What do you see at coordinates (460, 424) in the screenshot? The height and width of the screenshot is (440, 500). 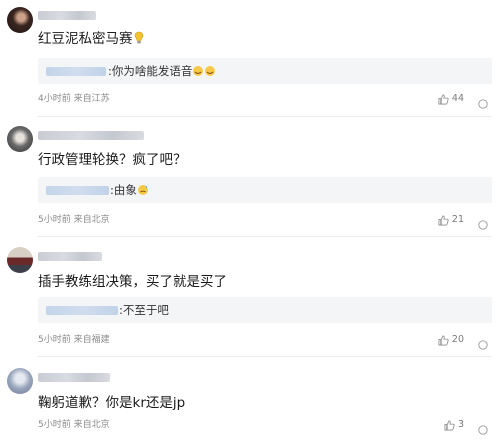 I see `like-count: 3` at bounding box center [460, 424].